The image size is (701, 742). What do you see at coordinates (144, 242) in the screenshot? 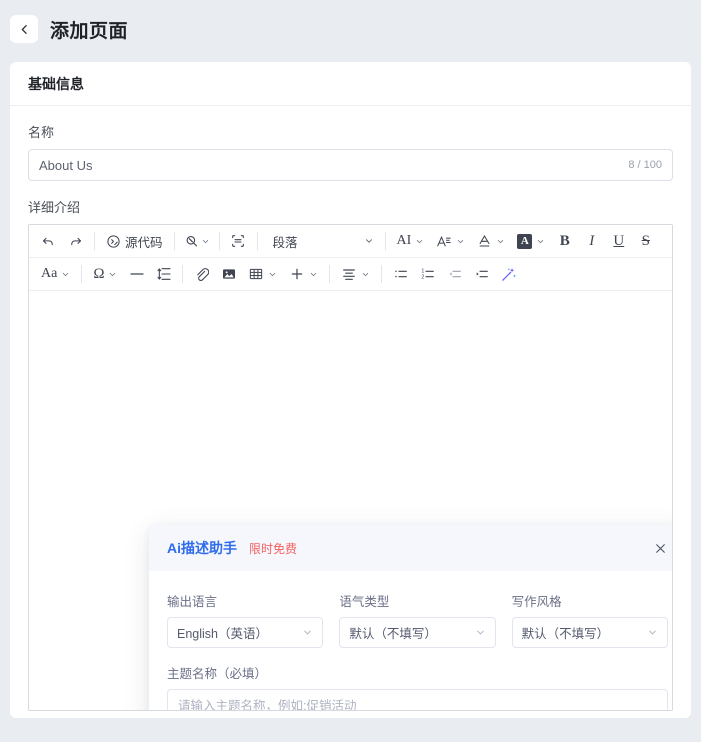
I see `source-code-label: 源代码` at bounding box center [144, 242].